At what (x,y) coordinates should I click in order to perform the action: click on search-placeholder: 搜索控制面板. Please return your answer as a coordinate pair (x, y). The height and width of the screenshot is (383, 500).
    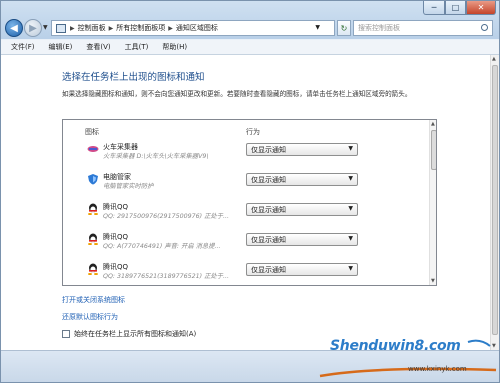
    Looking at the image, I should click on (379, 28).